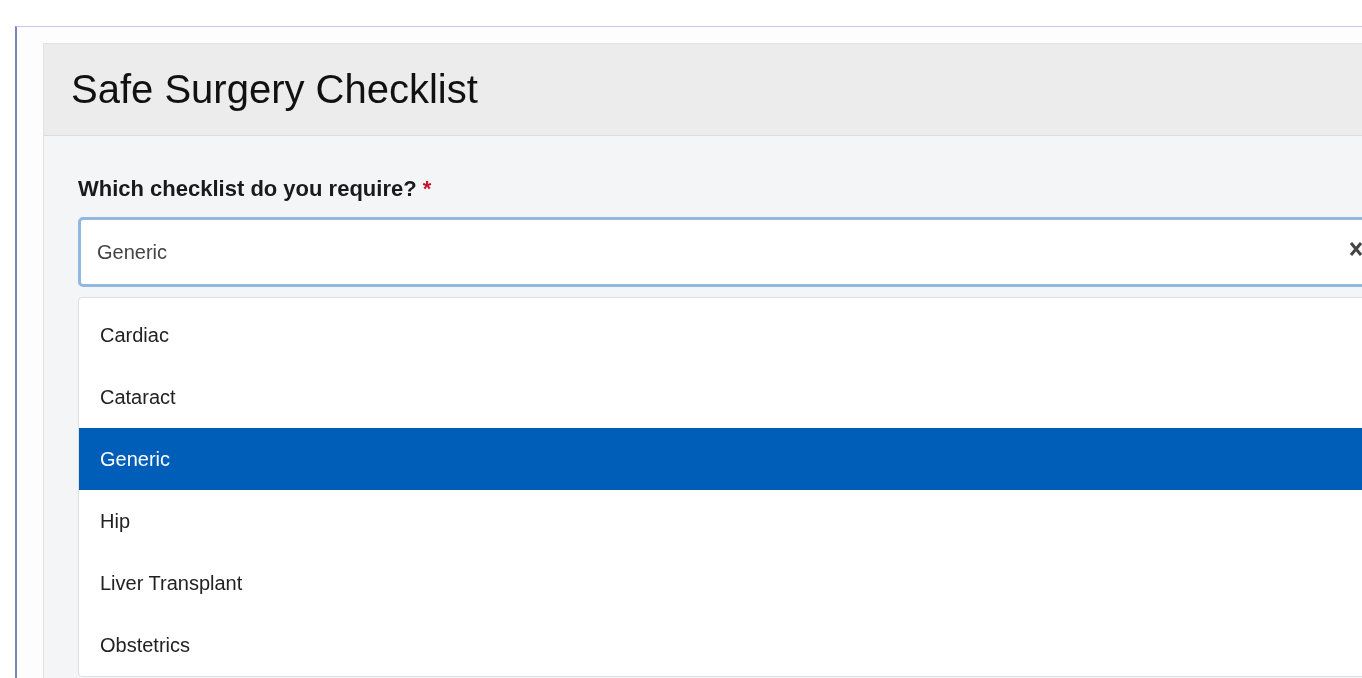 This screenshot has height=678, width=1362. What do you see at coordinates (720, 459) in the screenshot?
I see `dropdown-option: Generic` at bounding box center [720, 459].